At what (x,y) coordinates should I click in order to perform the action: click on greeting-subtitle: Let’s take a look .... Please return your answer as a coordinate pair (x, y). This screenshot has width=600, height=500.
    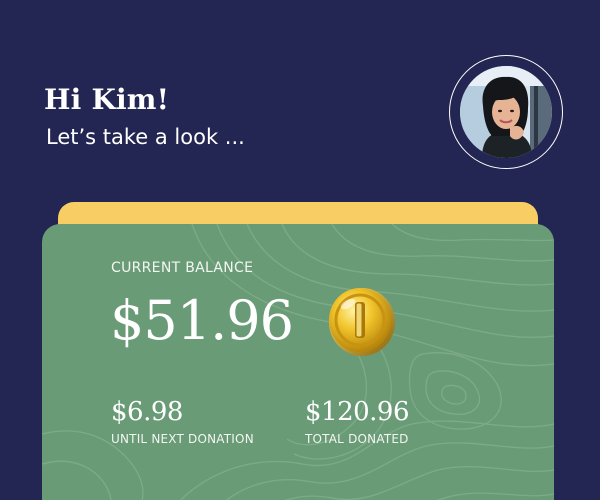
    Looking at the image, I should click on (145, 137).